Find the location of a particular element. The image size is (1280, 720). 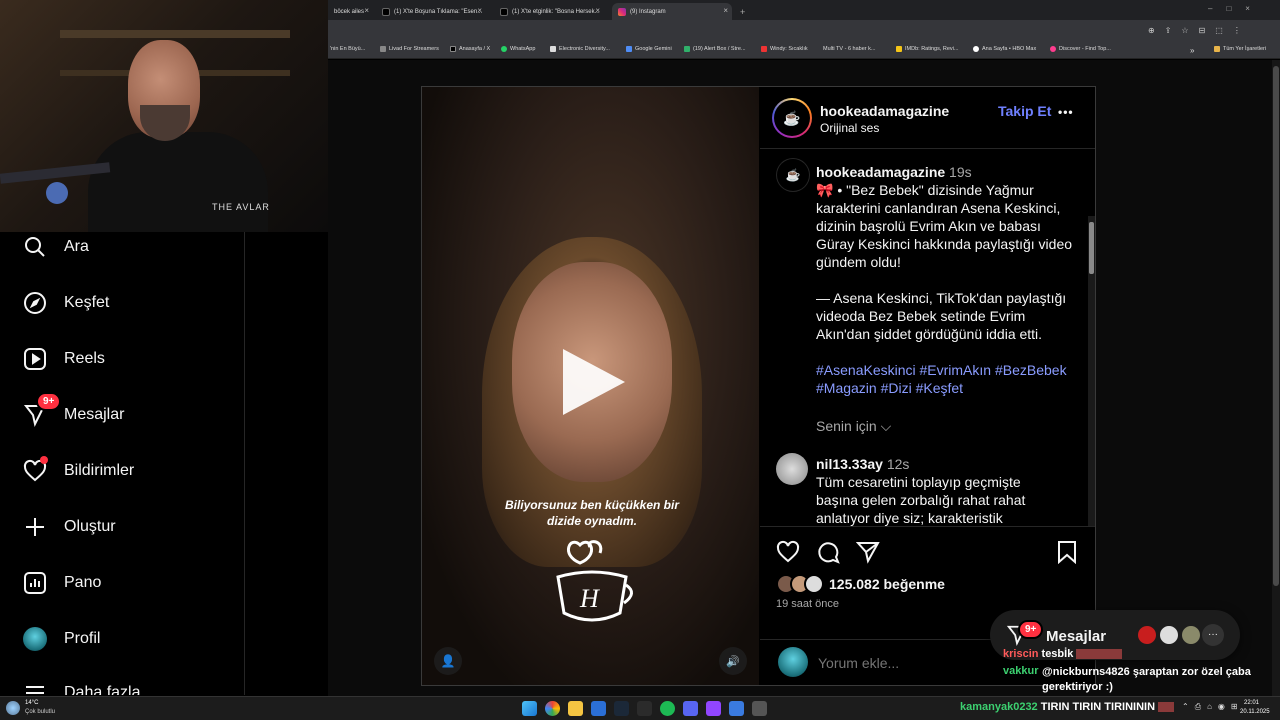

audio-label: Orijinal ses is located at coordinates (849, 128).